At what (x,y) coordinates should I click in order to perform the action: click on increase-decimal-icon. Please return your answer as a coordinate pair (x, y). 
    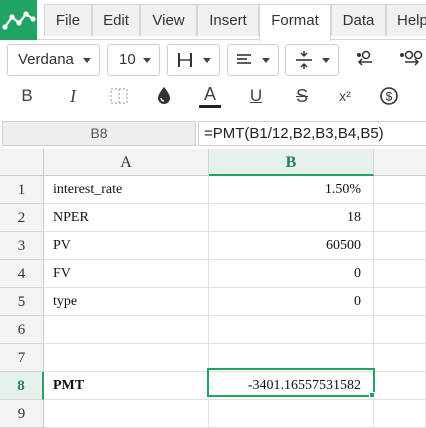
    Looking at the image, I should click on (412, 58).